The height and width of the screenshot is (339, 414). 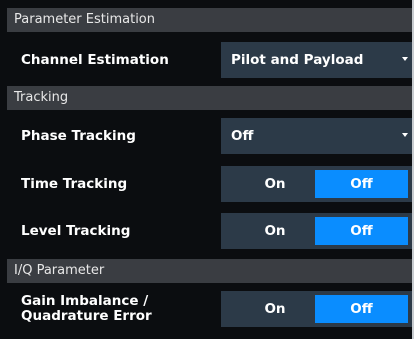 What do you see at coordinates (209, 309) in the screenshot?
I see `gain-imbalance-row: Gain Imbalance / Quadrature Error On Off` at bounding box center [209, 309].